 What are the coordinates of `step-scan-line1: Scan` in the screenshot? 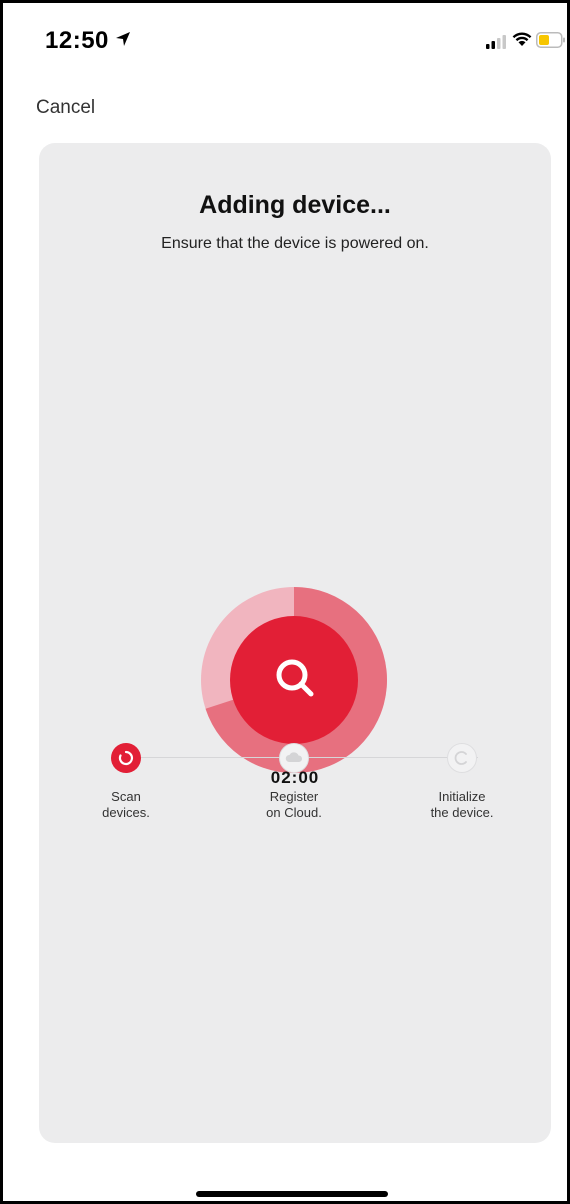 It's located at (126, 796).